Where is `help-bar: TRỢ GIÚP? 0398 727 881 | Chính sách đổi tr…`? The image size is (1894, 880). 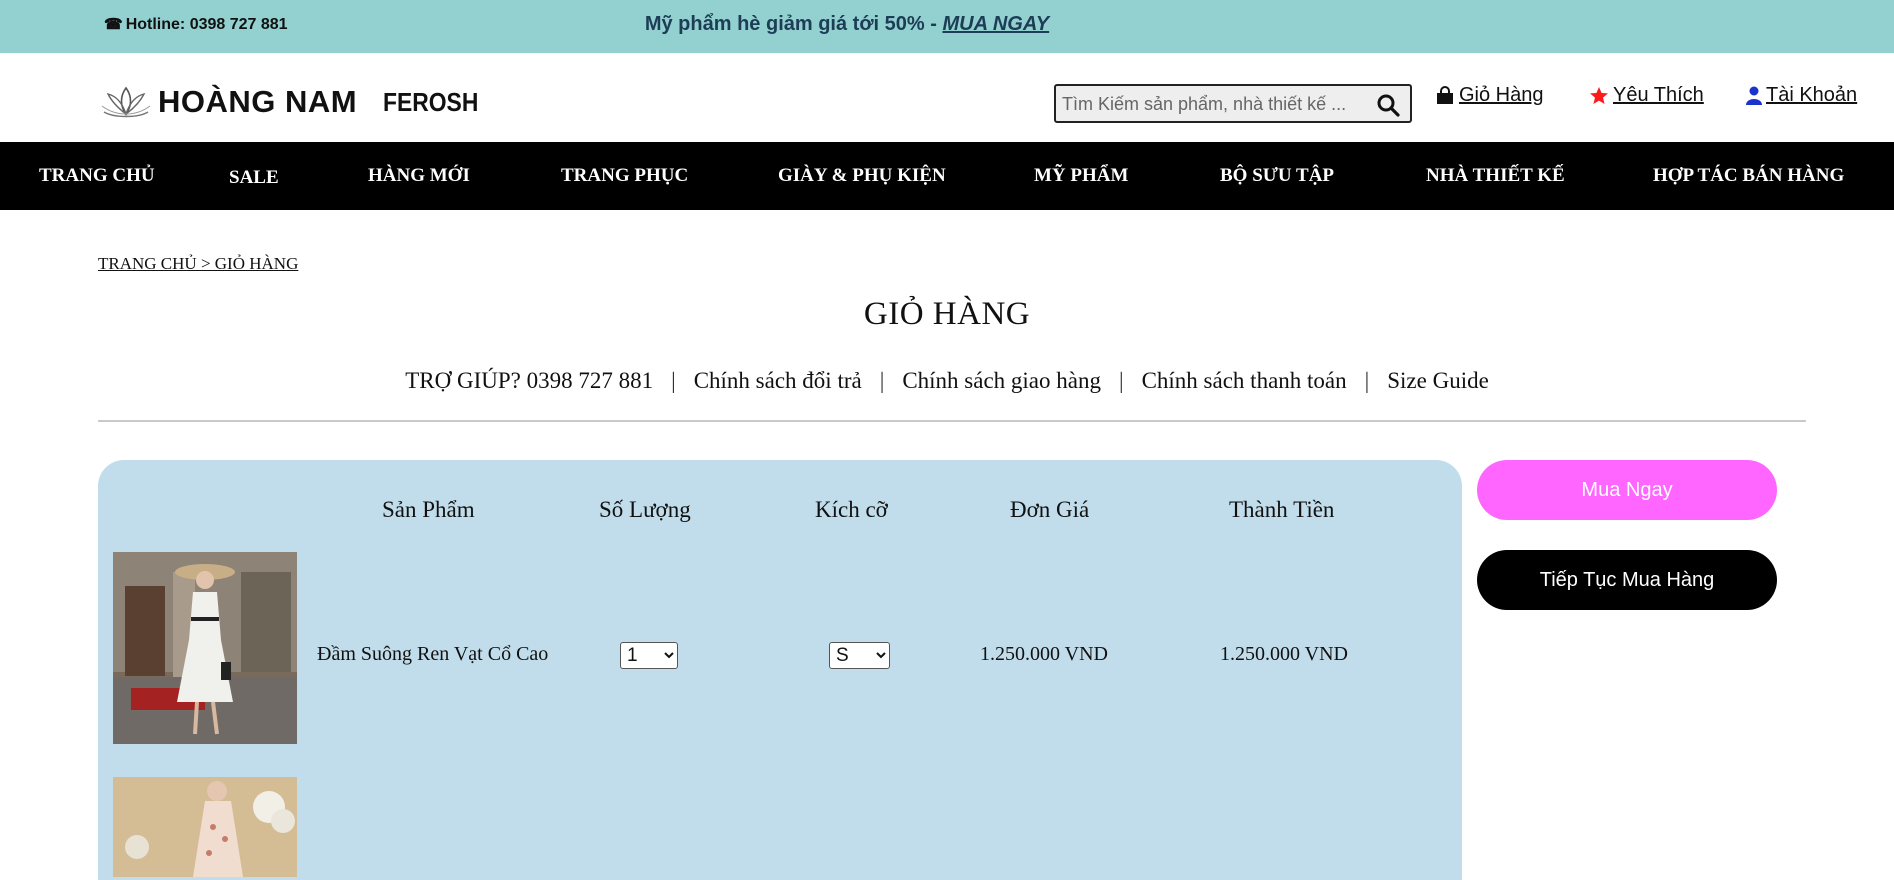 help-bar: TRỢ GIÚP? 0398 727 881 | Chính sách đổi tr… is located at coordinates (947, 381).